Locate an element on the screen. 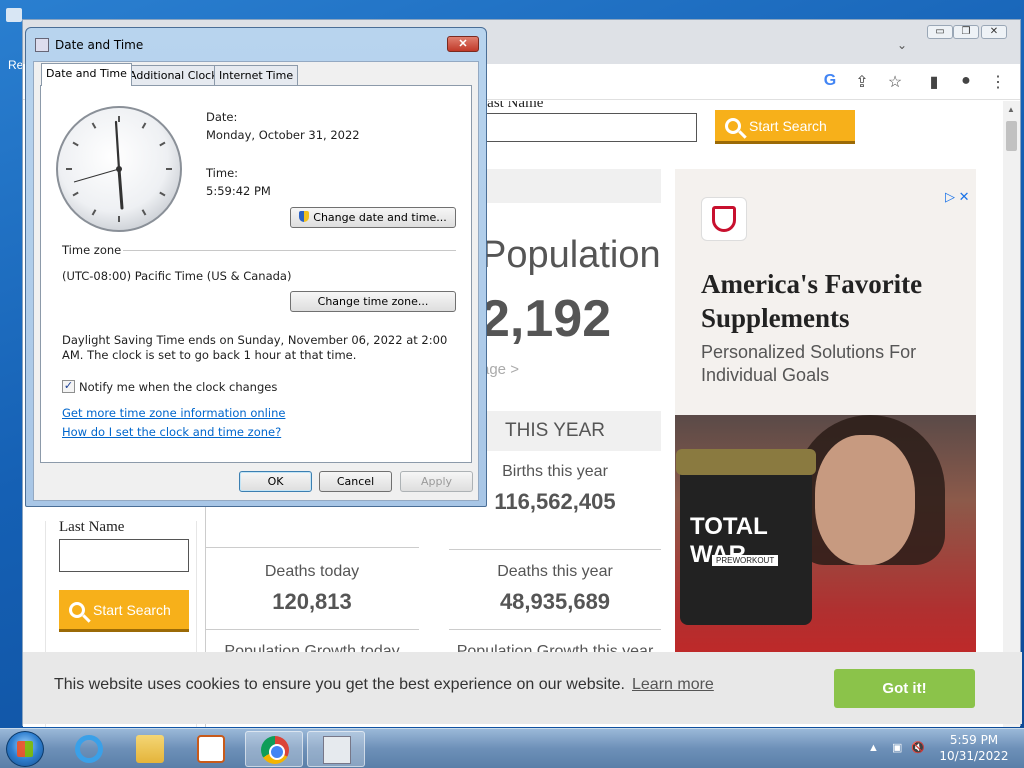 The width and height of the screenshot is (1024, 768). minimize-button: ▭ is located at coordinates (940, 32).